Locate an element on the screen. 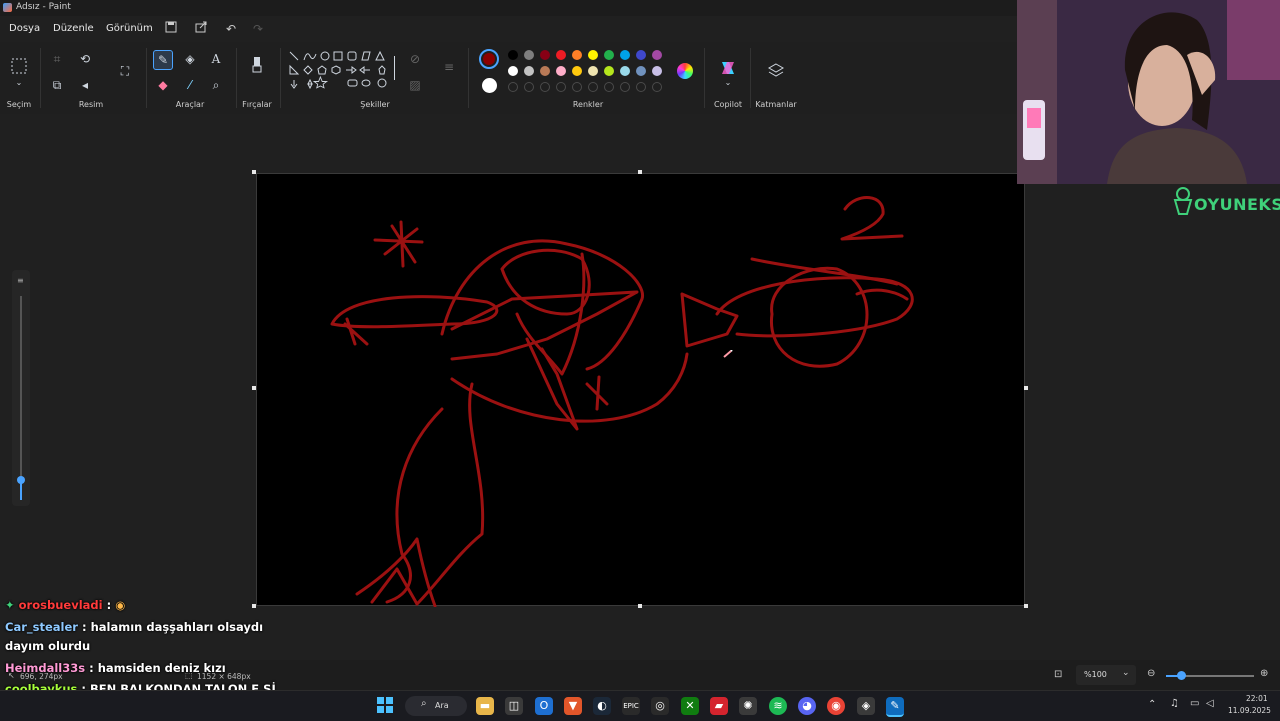 The height and width of the screenshot is (721, 1280). steam-icon: ◐ is located at coordinates (602, 706).